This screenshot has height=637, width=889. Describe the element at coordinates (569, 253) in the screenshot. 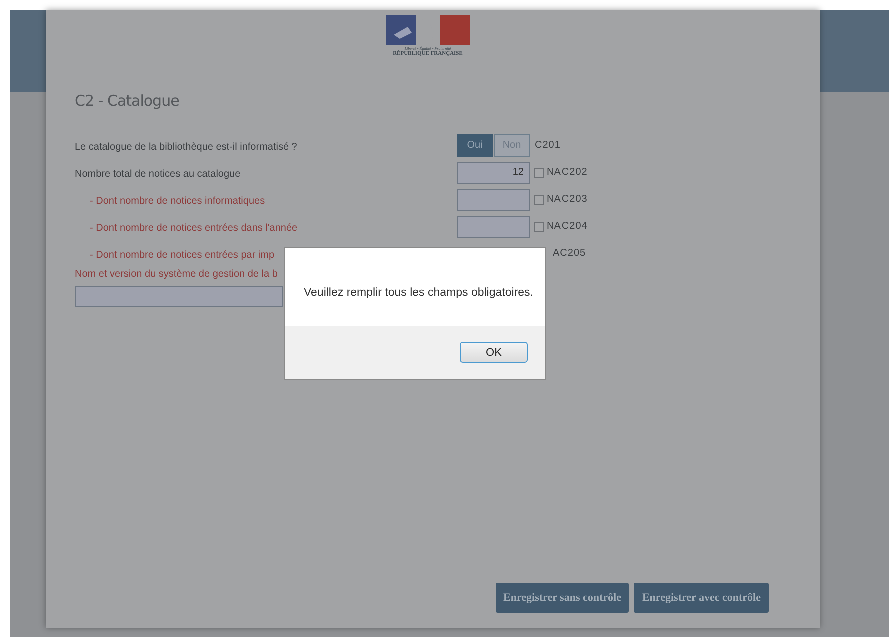

I see `field-code: AC205` at that location.